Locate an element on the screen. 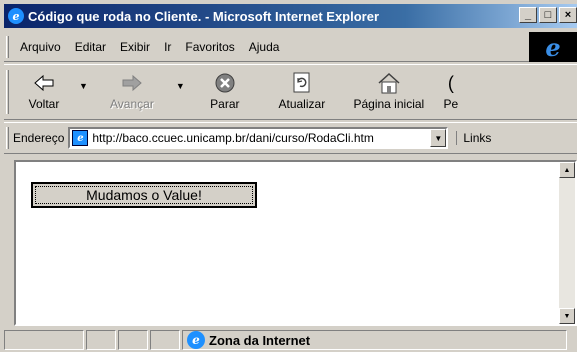 This screenshot has width=577, height=352. links-button: Links is located at coordinates (473, 138).